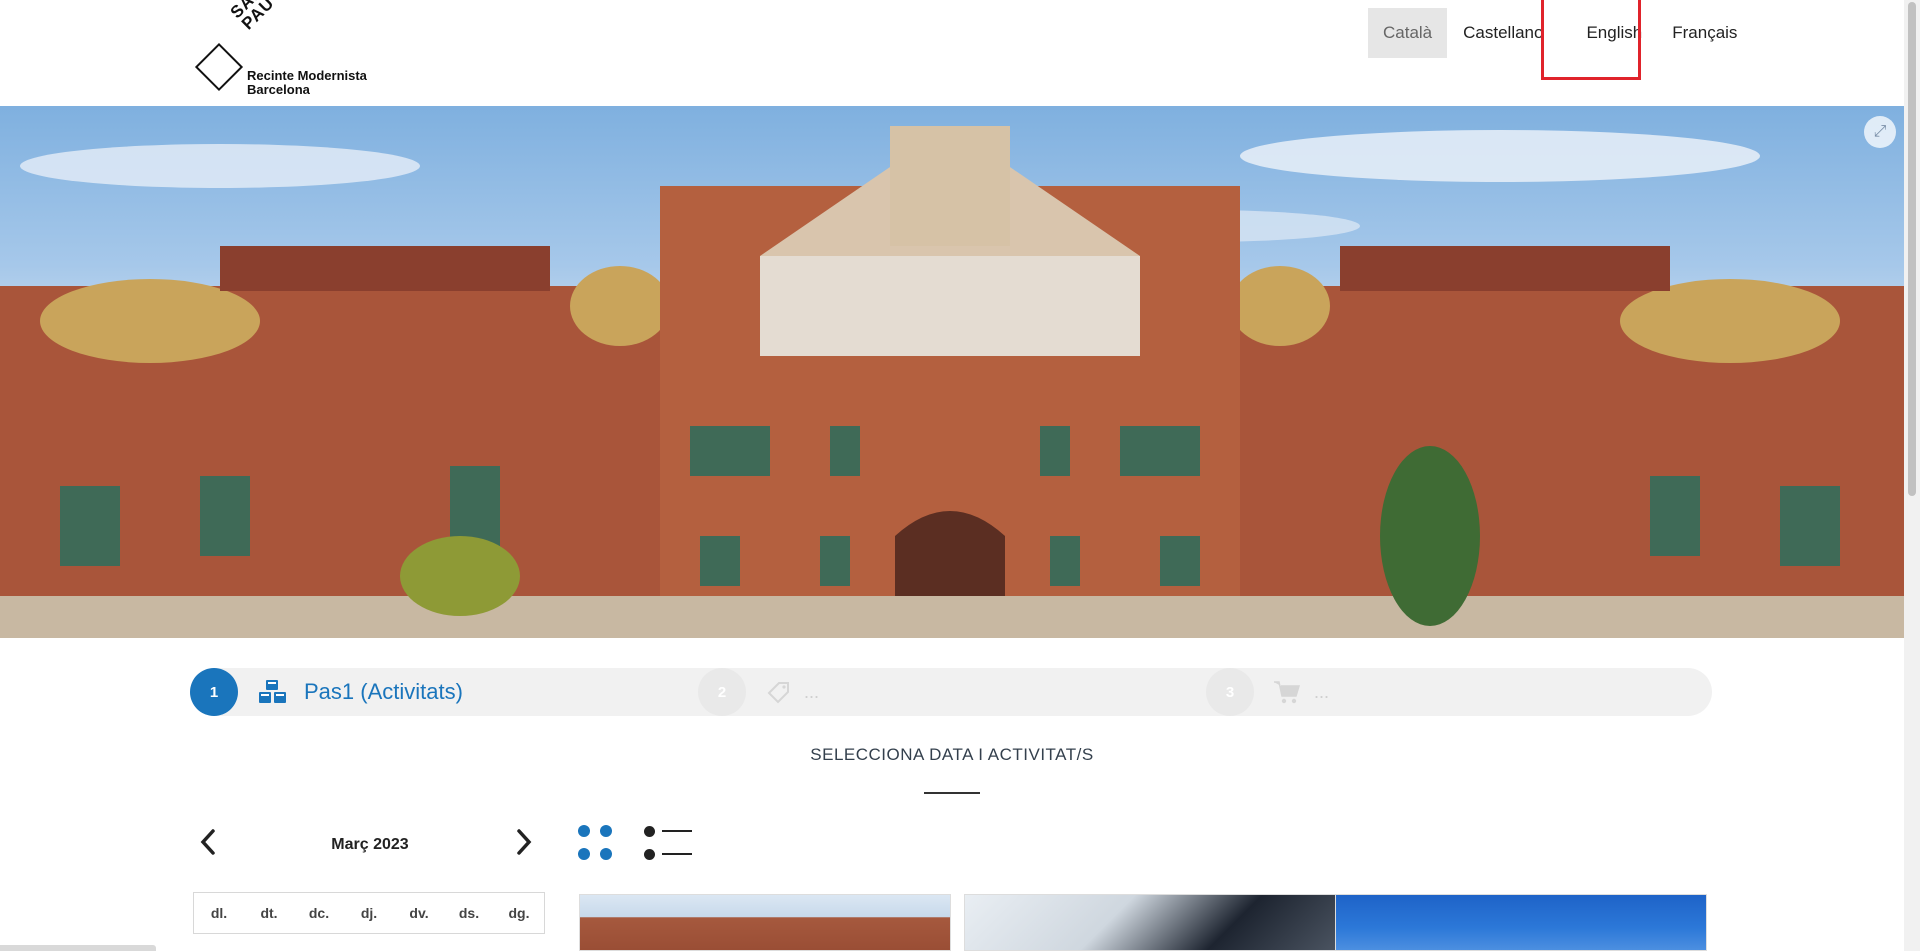  I want to click on calendar-prev-icon, so click(208, 842).